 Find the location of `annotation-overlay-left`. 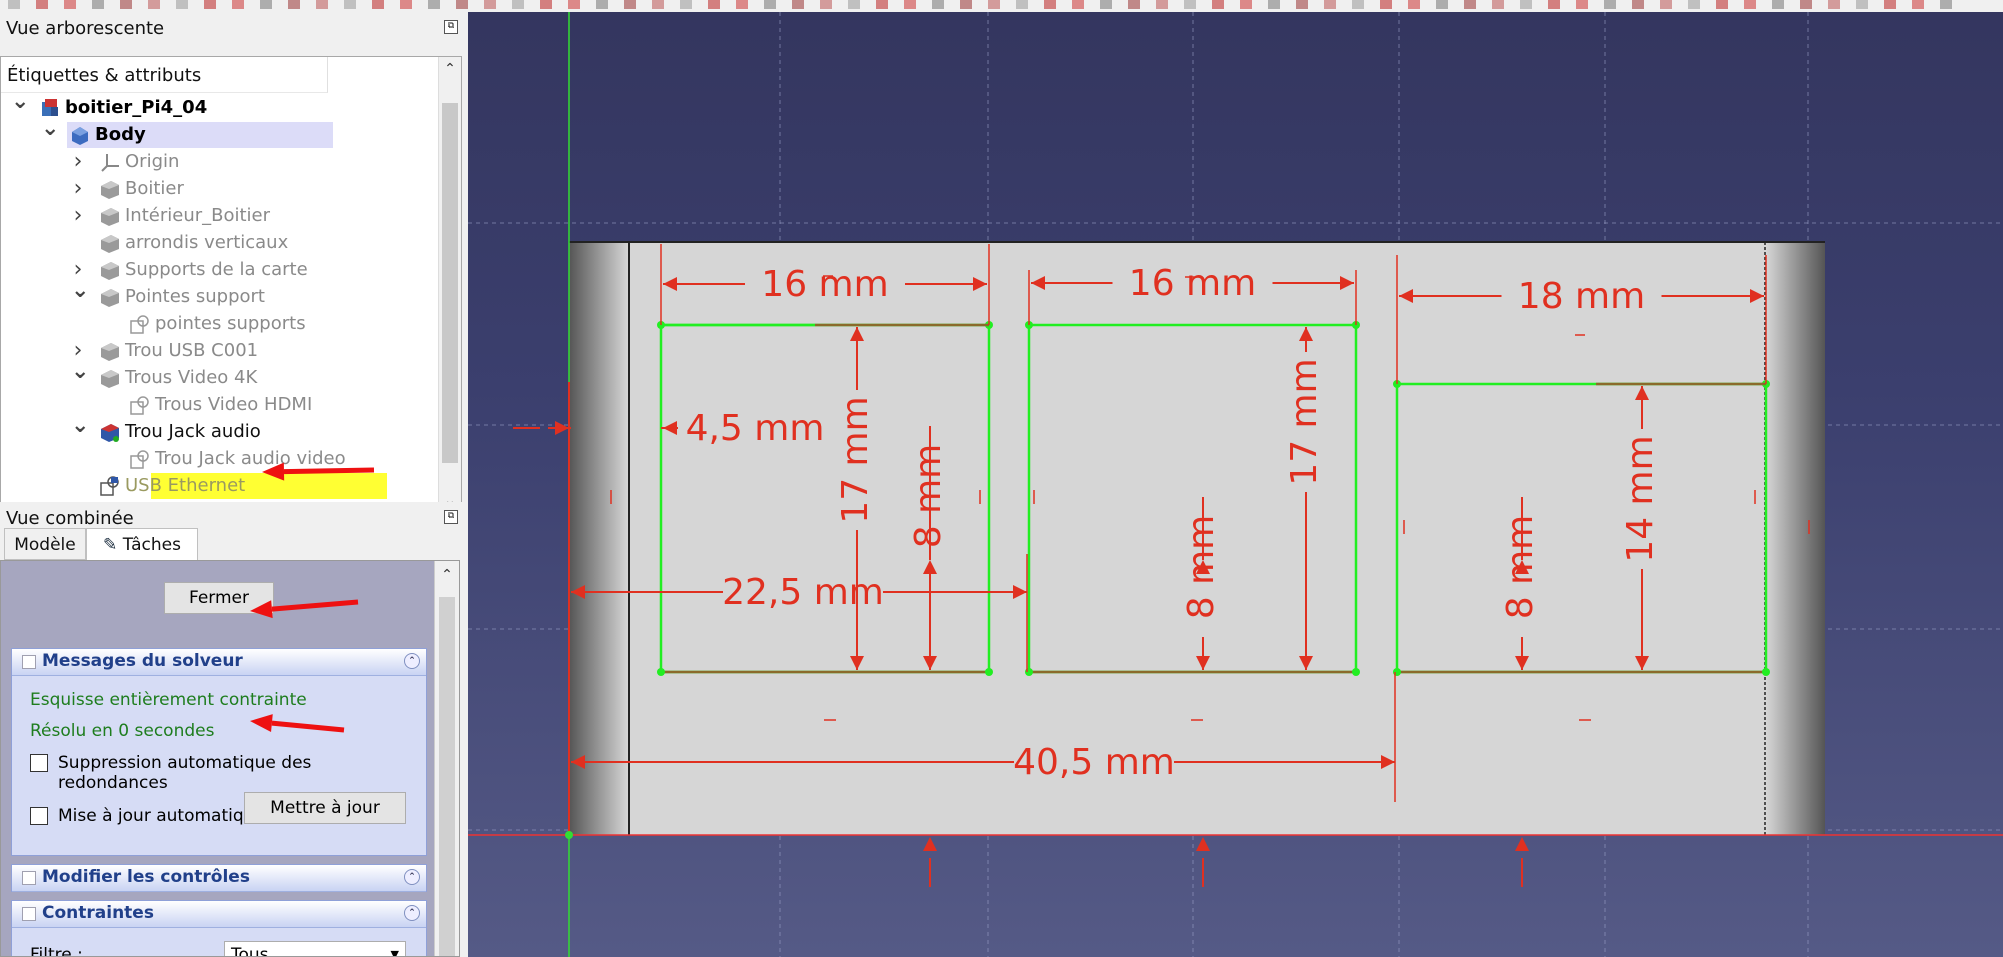

annotation-overlay-left is located at coordinates (312, 597).